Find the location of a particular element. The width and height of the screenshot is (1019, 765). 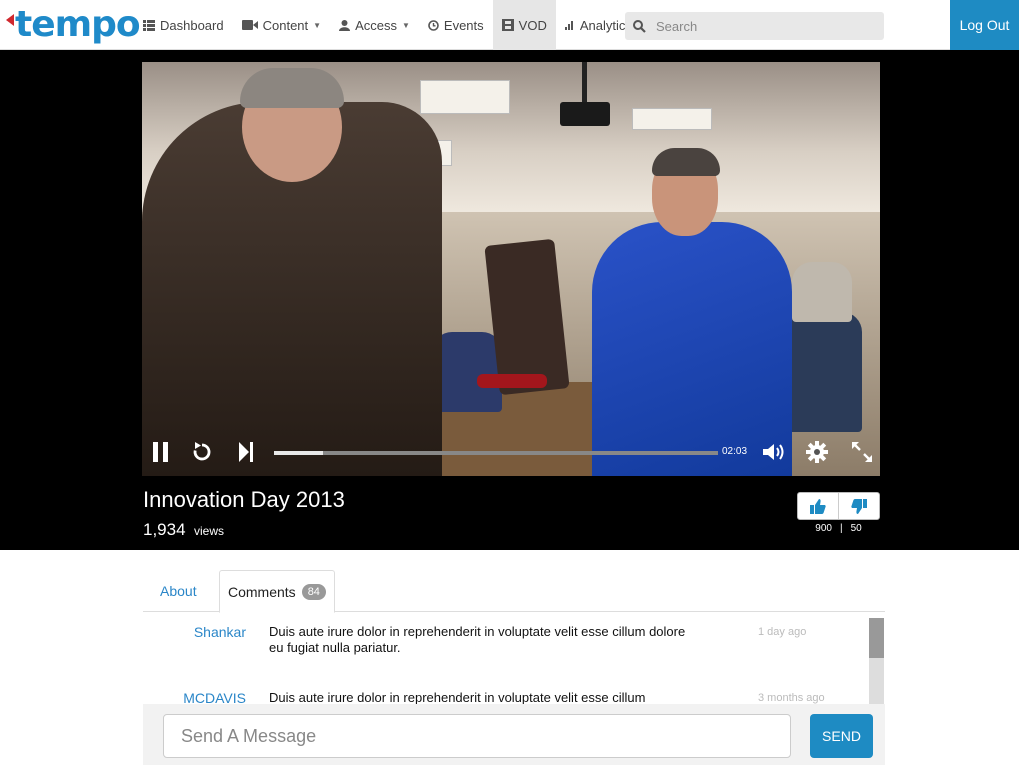

rating-buttons is located at coordinates (838, 506).